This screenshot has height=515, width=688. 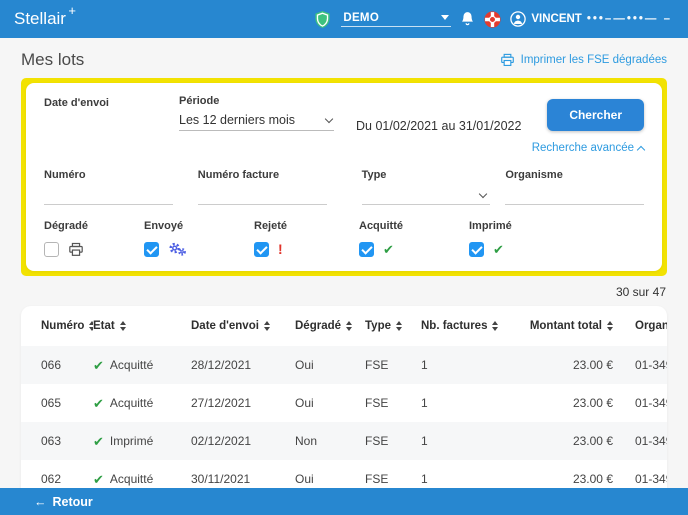 I want to click on cell-degrade: Non, so click(x=306, y=441).